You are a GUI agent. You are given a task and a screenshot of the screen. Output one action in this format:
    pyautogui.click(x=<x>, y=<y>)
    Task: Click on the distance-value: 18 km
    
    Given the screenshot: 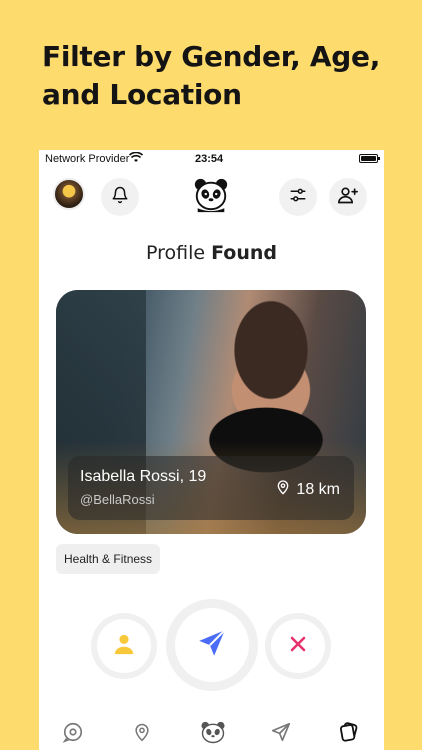 What is the action you would take?
    pyautogui.click(x=318, y=489)
    